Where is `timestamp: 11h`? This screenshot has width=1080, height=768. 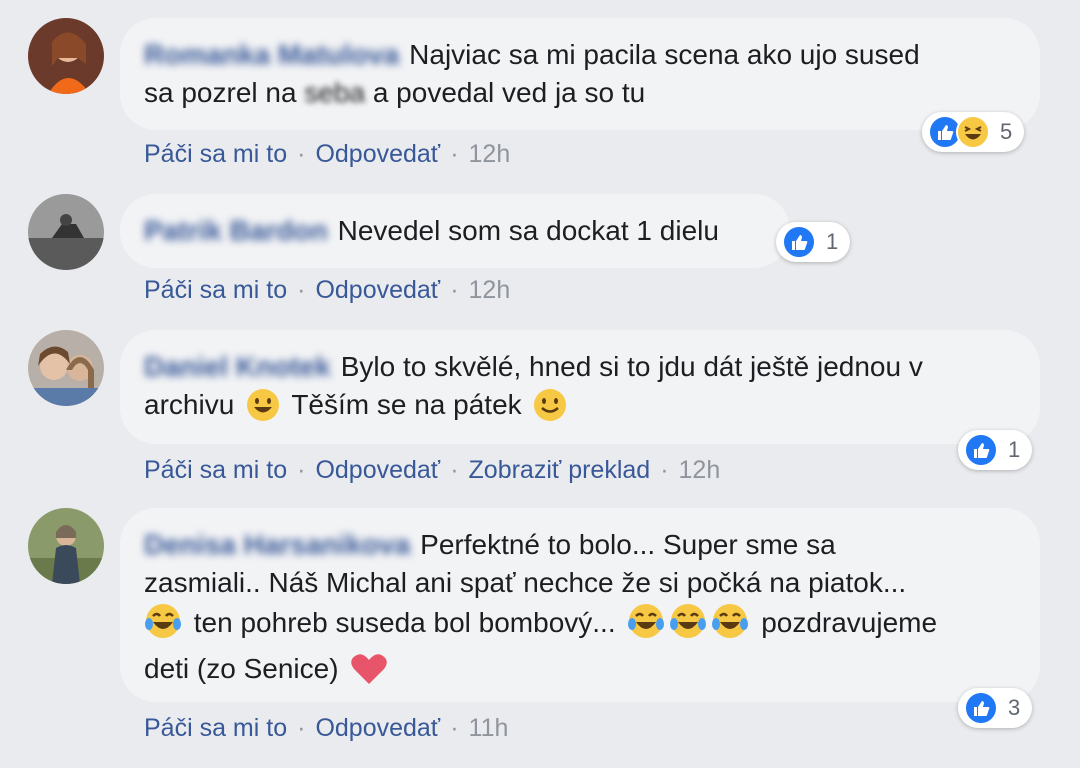 timestamp: 11h is located at coordinates (489, 728).